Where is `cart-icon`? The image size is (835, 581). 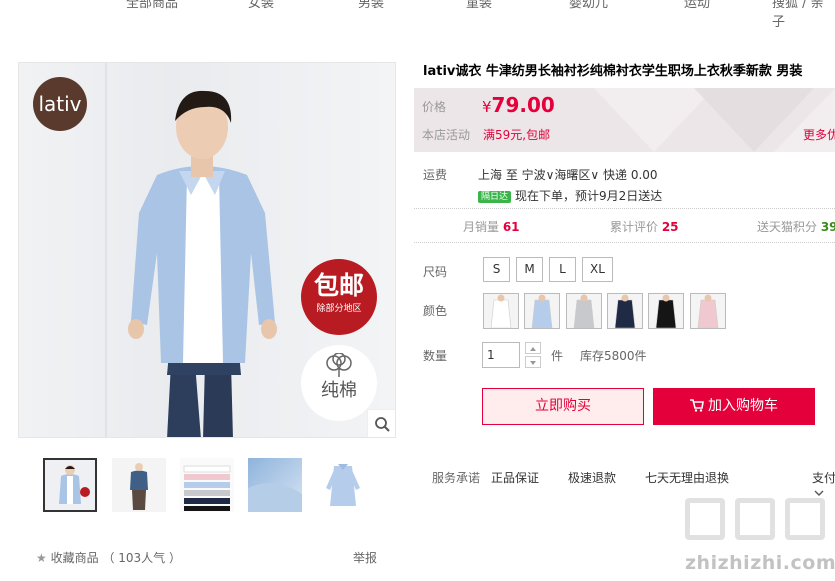 cart-icon is located at coordinates (697, 405).